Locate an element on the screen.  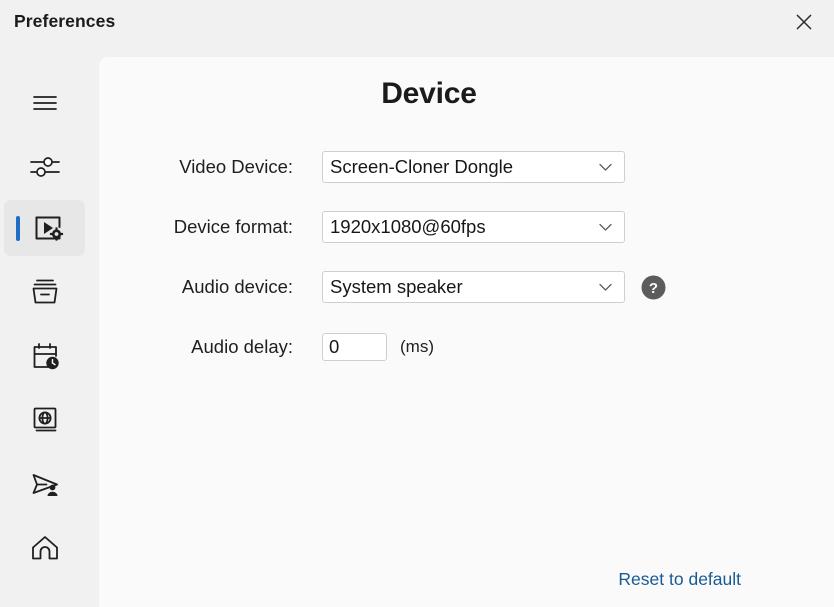
audio-delay-unit: (ms) is located at coordinates (417, 346).